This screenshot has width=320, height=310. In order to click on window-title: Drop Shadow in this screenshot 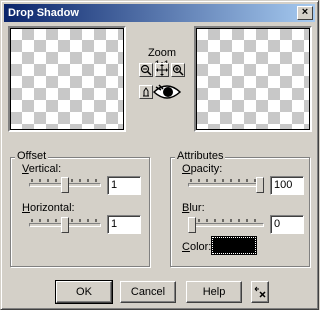, I will do `click(43, 13)`.